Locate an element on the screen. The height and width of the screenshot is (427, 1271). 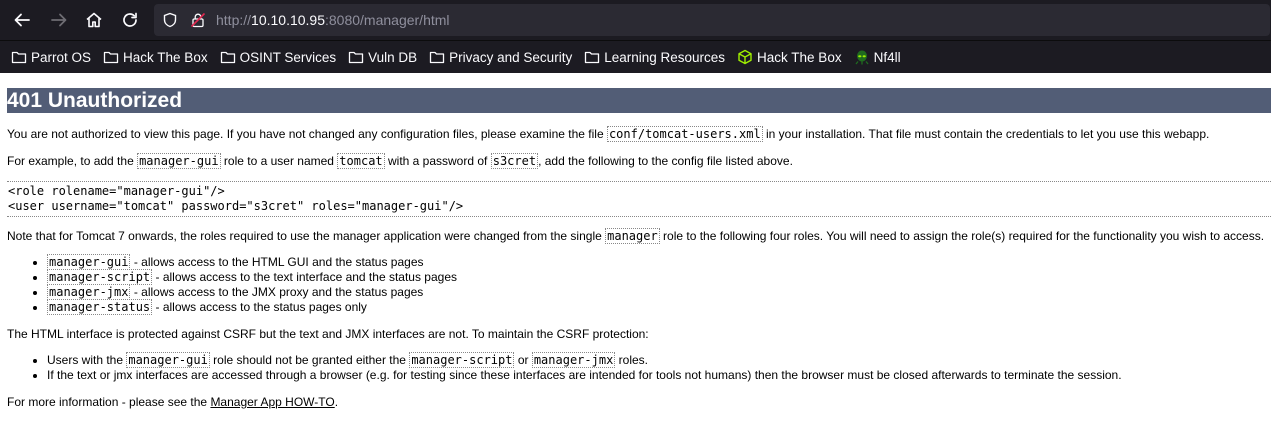
forward-button is located at coordinates (59, 20).